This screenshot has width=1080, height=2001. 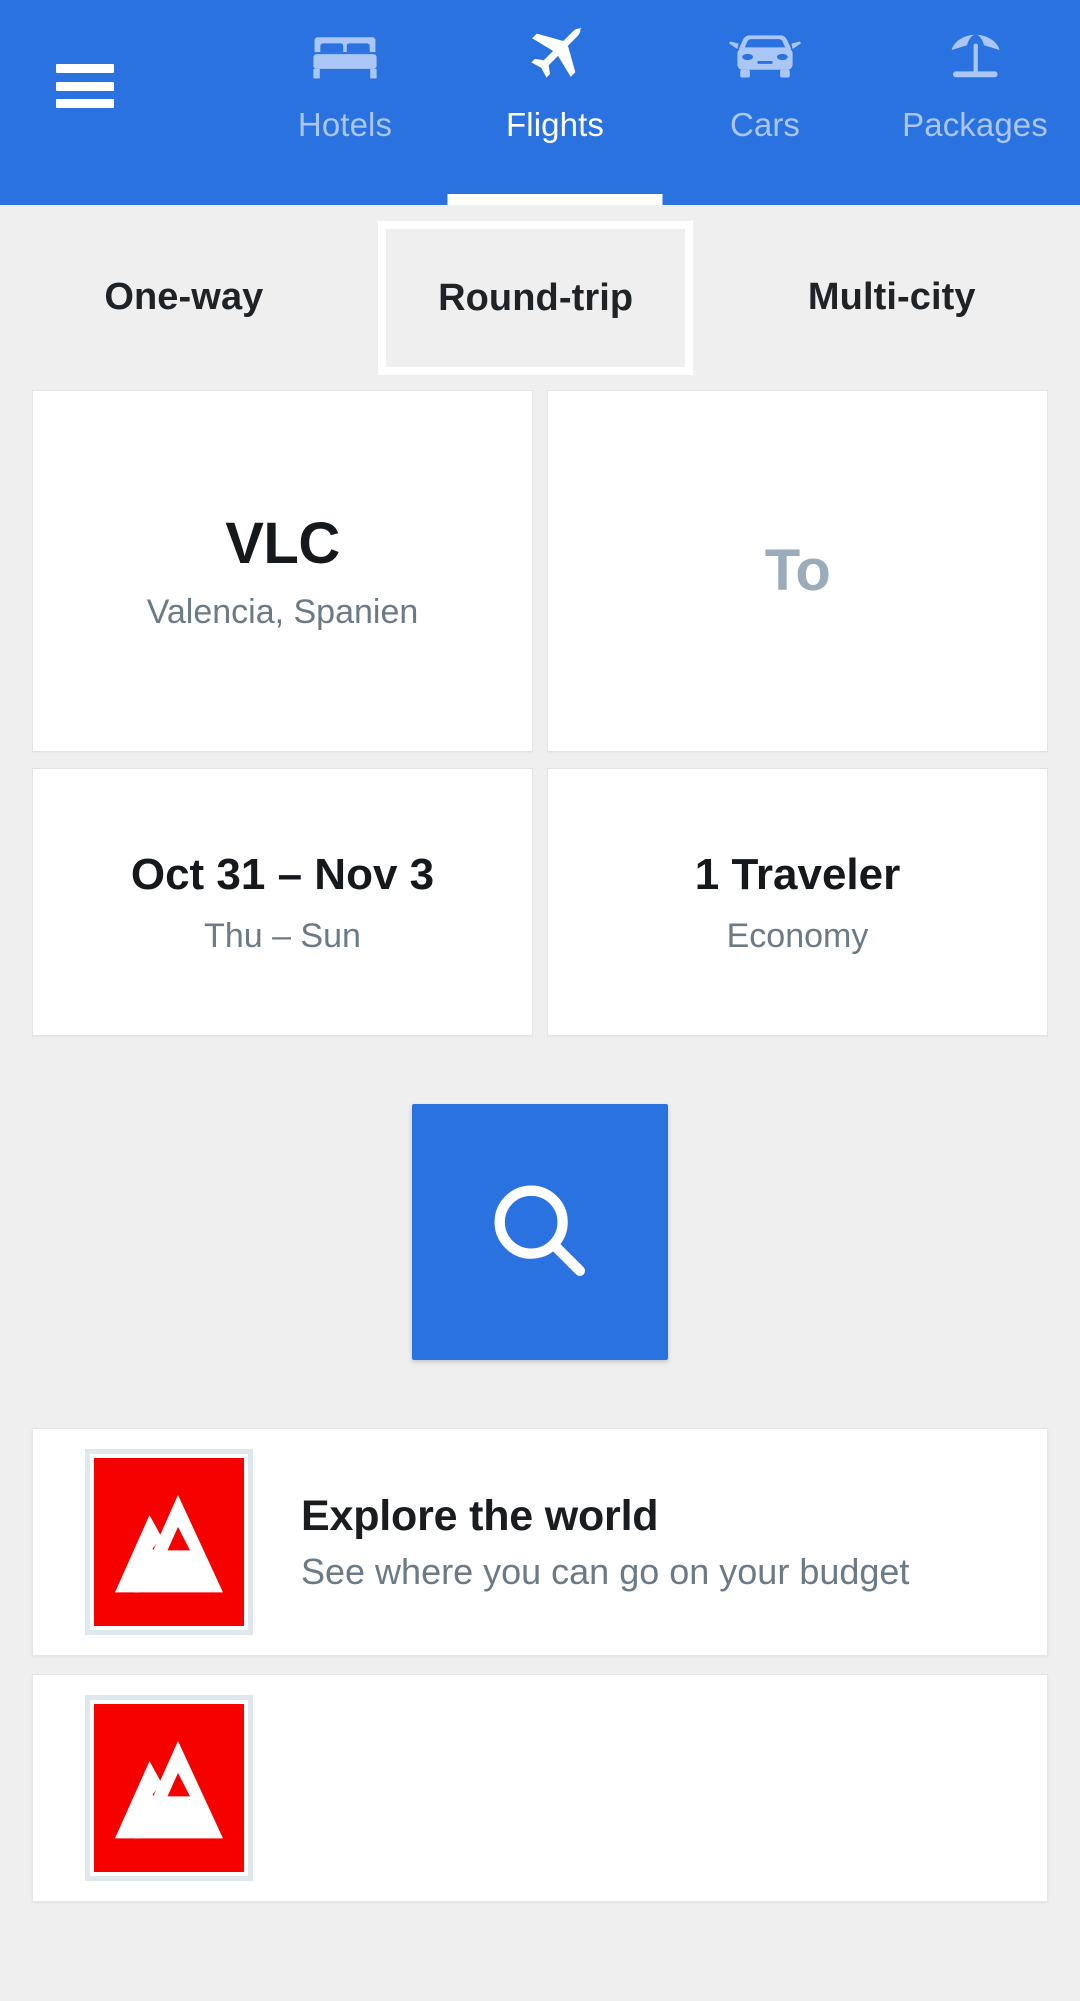 I want to click on promo-subtitle: See where you can go on your budget, so click(x=605, y=1571).